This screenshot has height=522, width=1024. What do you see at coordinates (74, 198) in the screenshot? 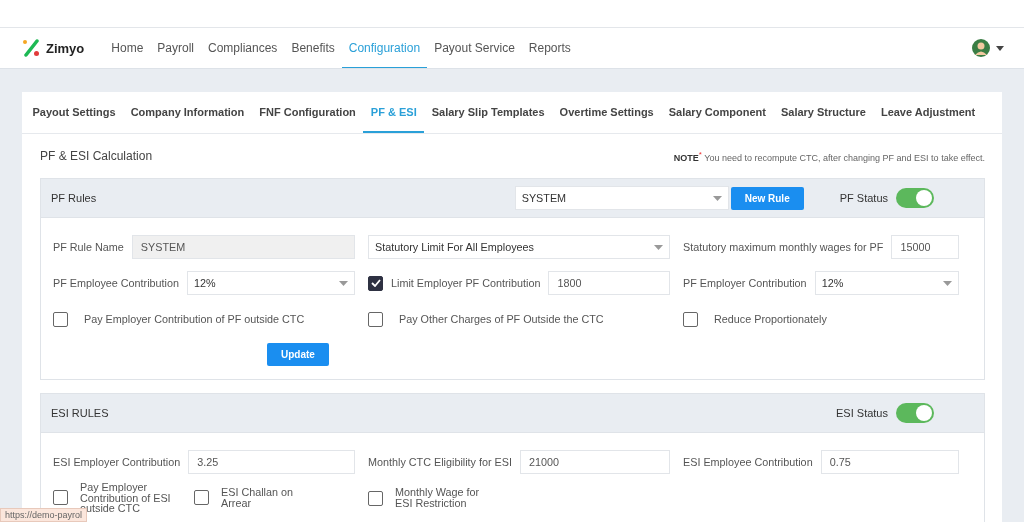
I see `section-title: PF Rules` at bounding box center [74, 198].